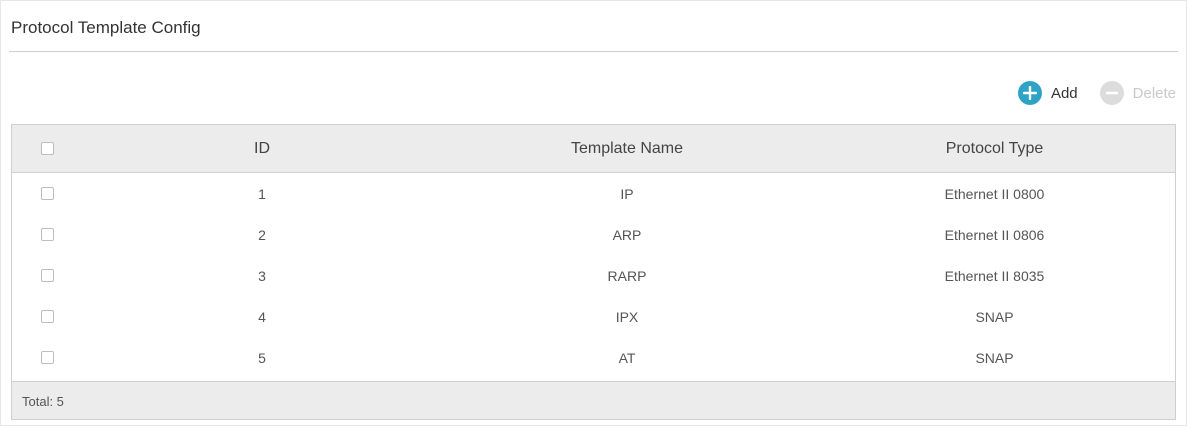 The height and width of the screenshot is (426, 1187). Describe the element at coordinates (593, 275) in the screenshot. I see `table-row: 3 RARP Ethernet II 8035` at that location.